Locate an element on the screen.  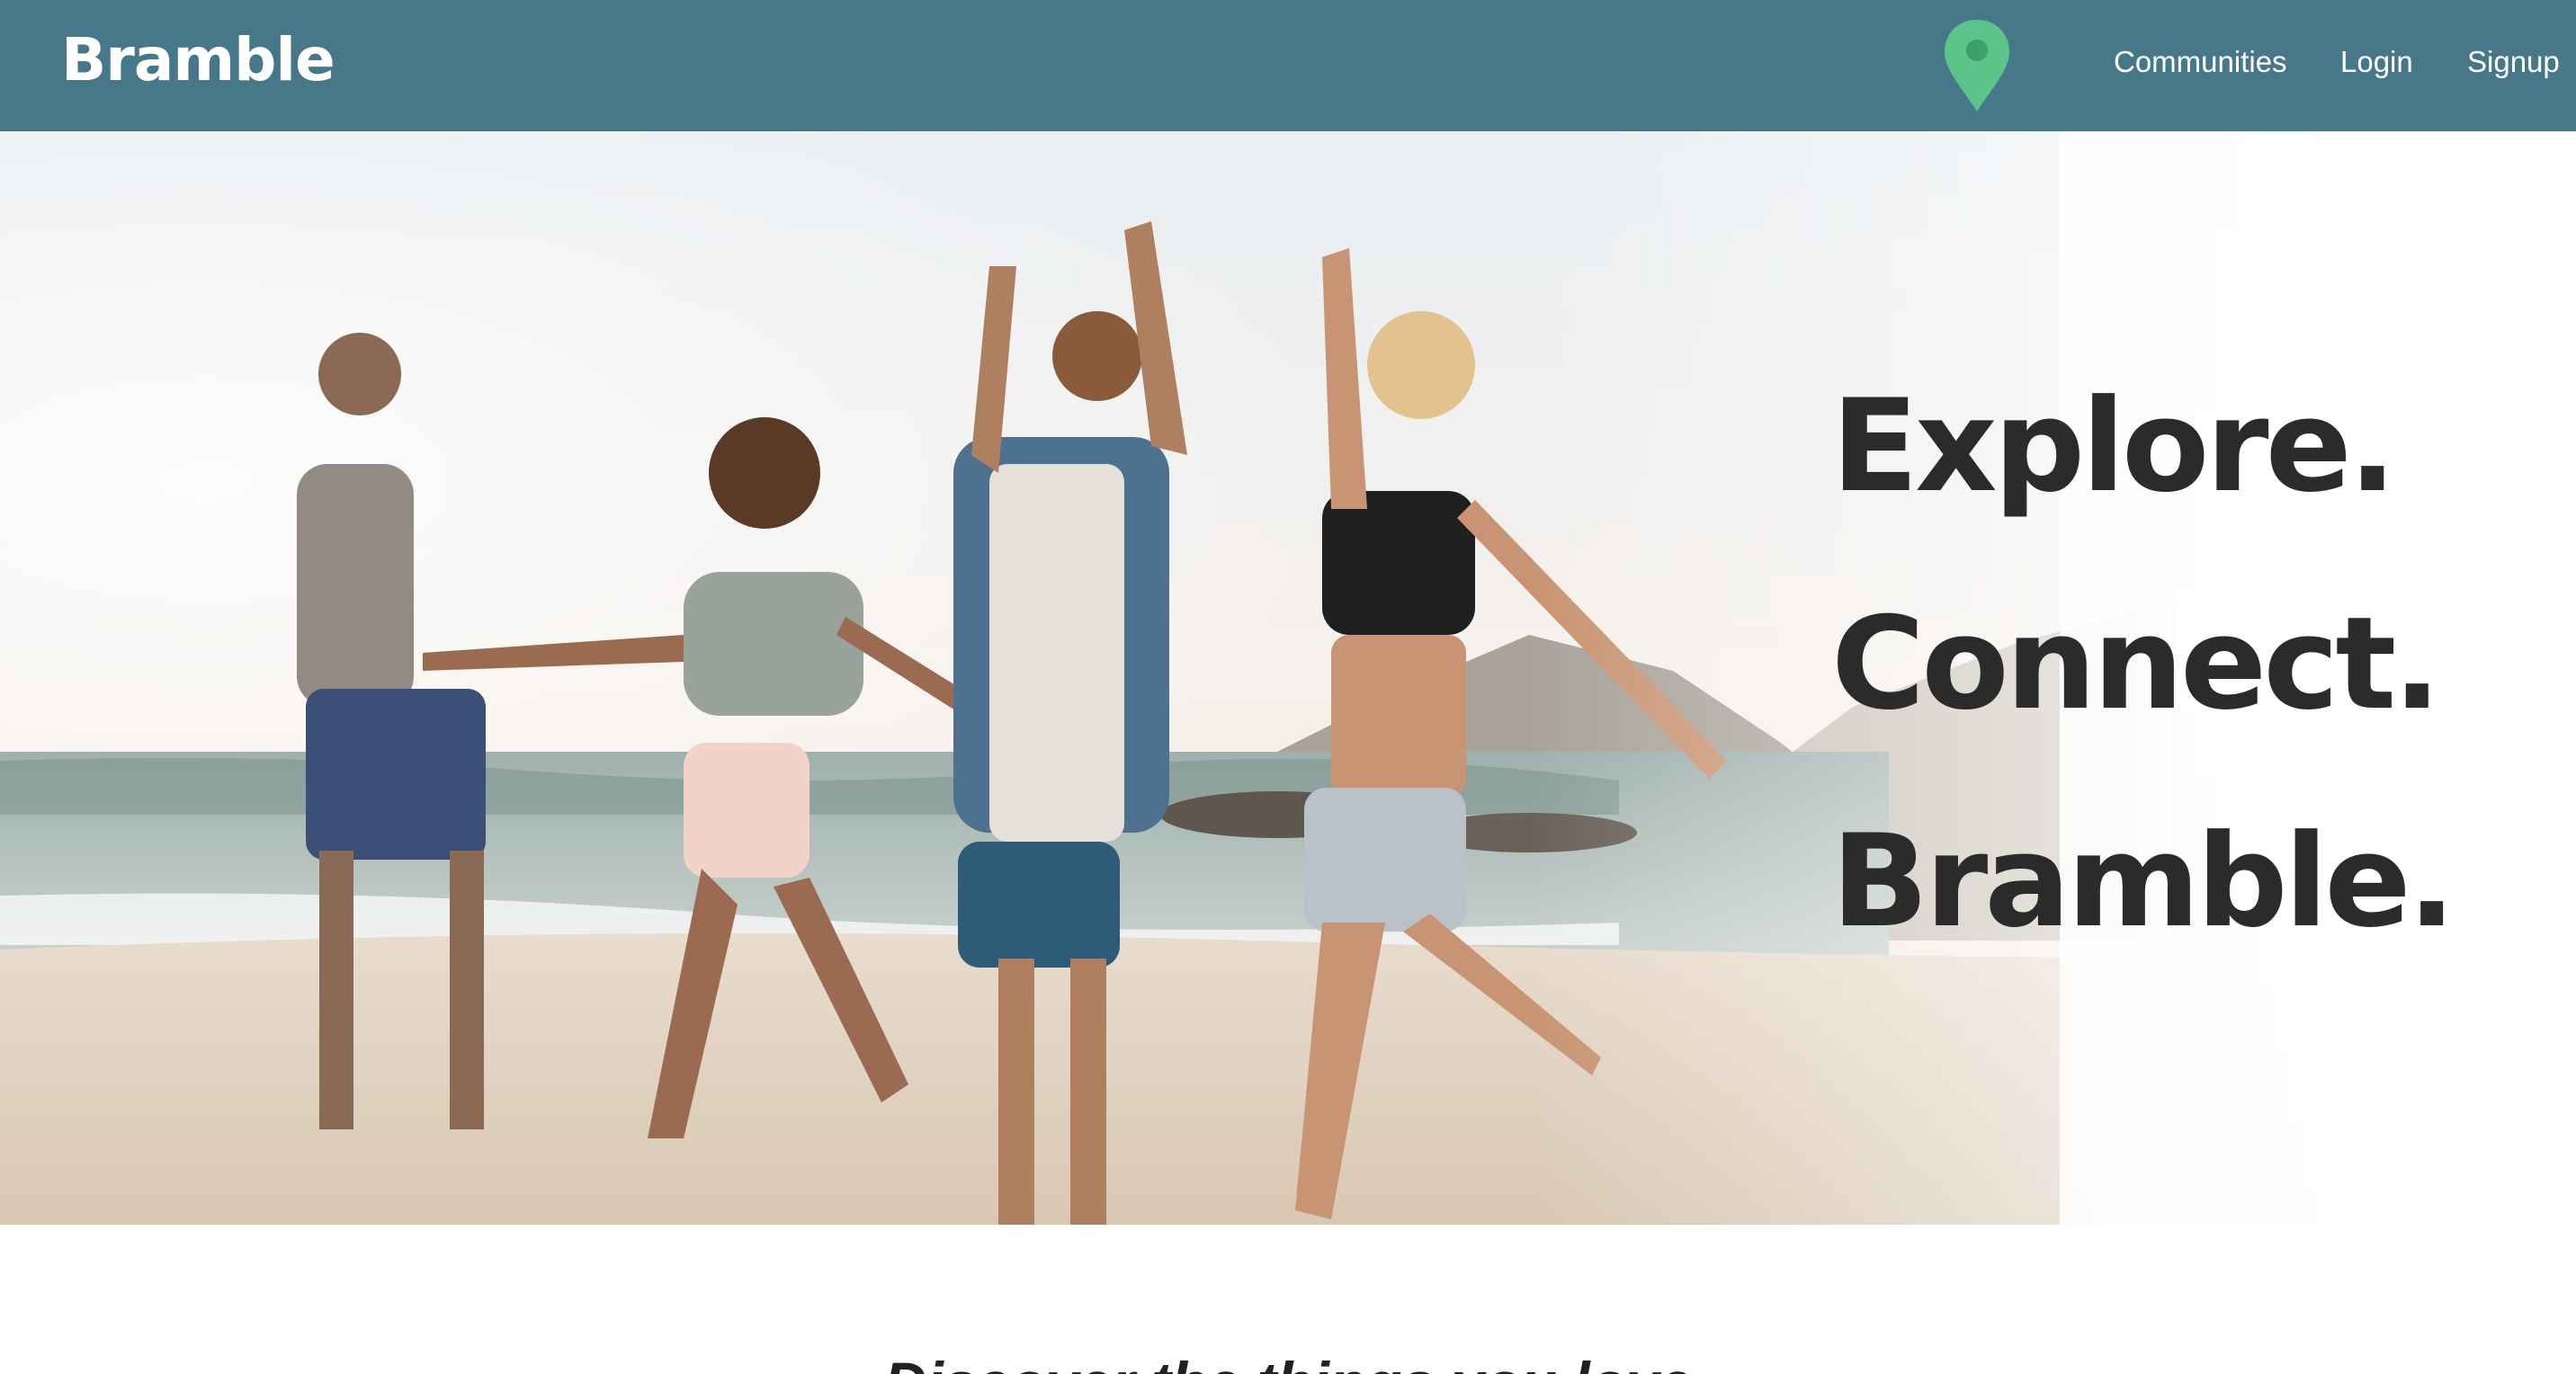
brand-logo-link: Bramble is located at coordinates (198, 59).